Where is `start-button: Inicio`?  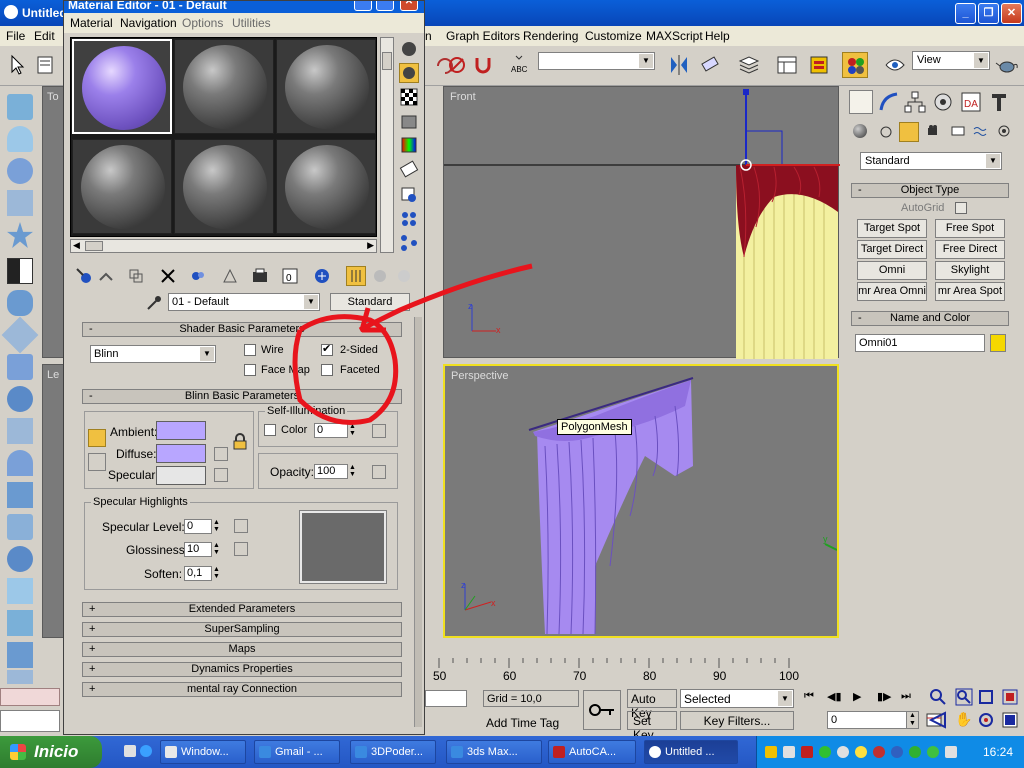
start-button: Inicio is located at coordinates (51, 752).